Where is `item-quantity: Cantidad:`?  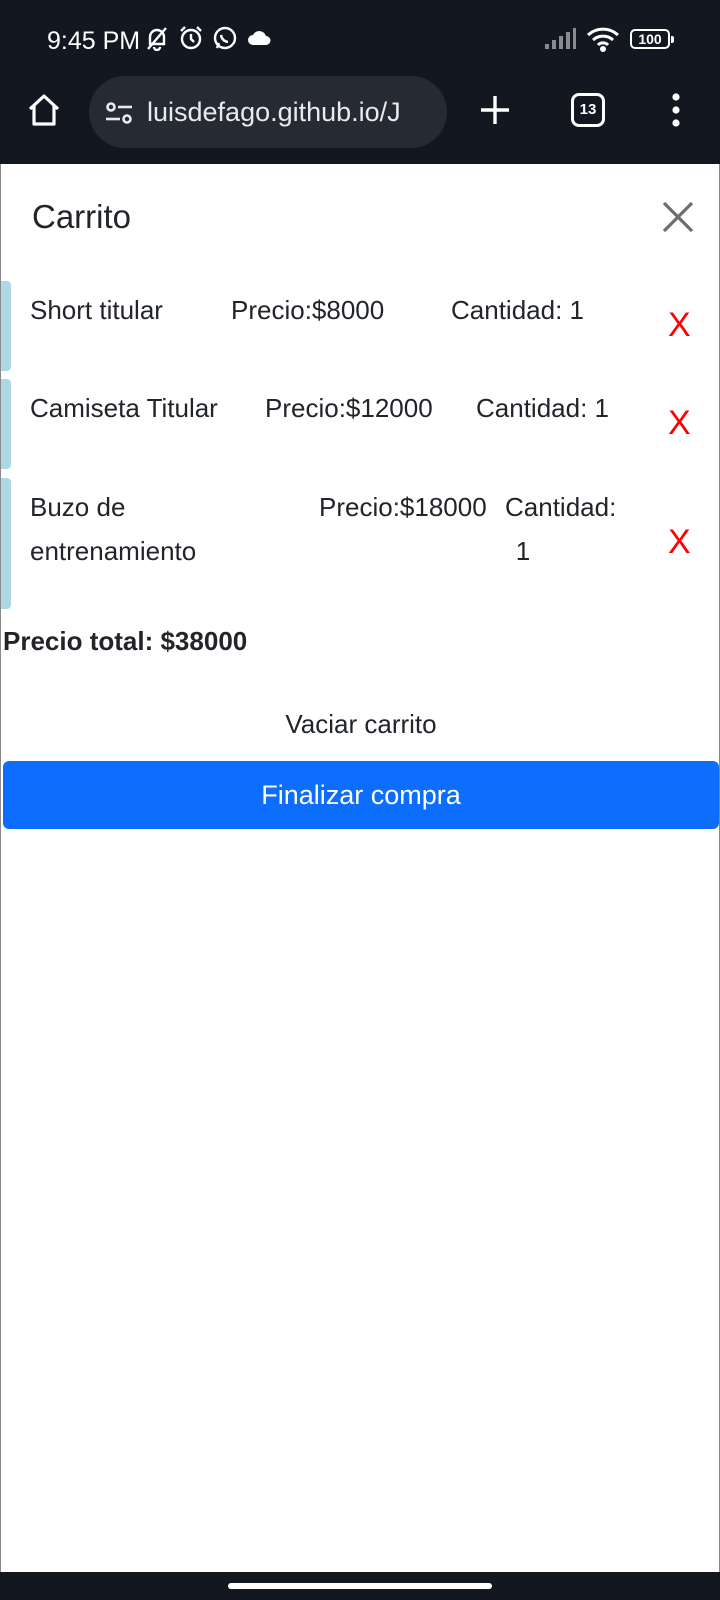
item-quantity: Cantidad: is located at coordinates (561, 507).